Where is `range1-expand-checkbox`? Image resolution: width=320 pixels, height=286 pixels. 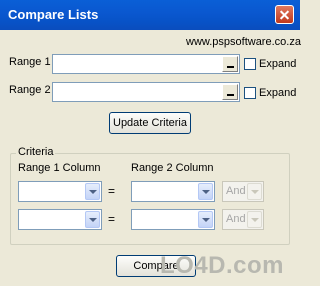
range1-expand-checkbox is located at coordinates (250, 64).